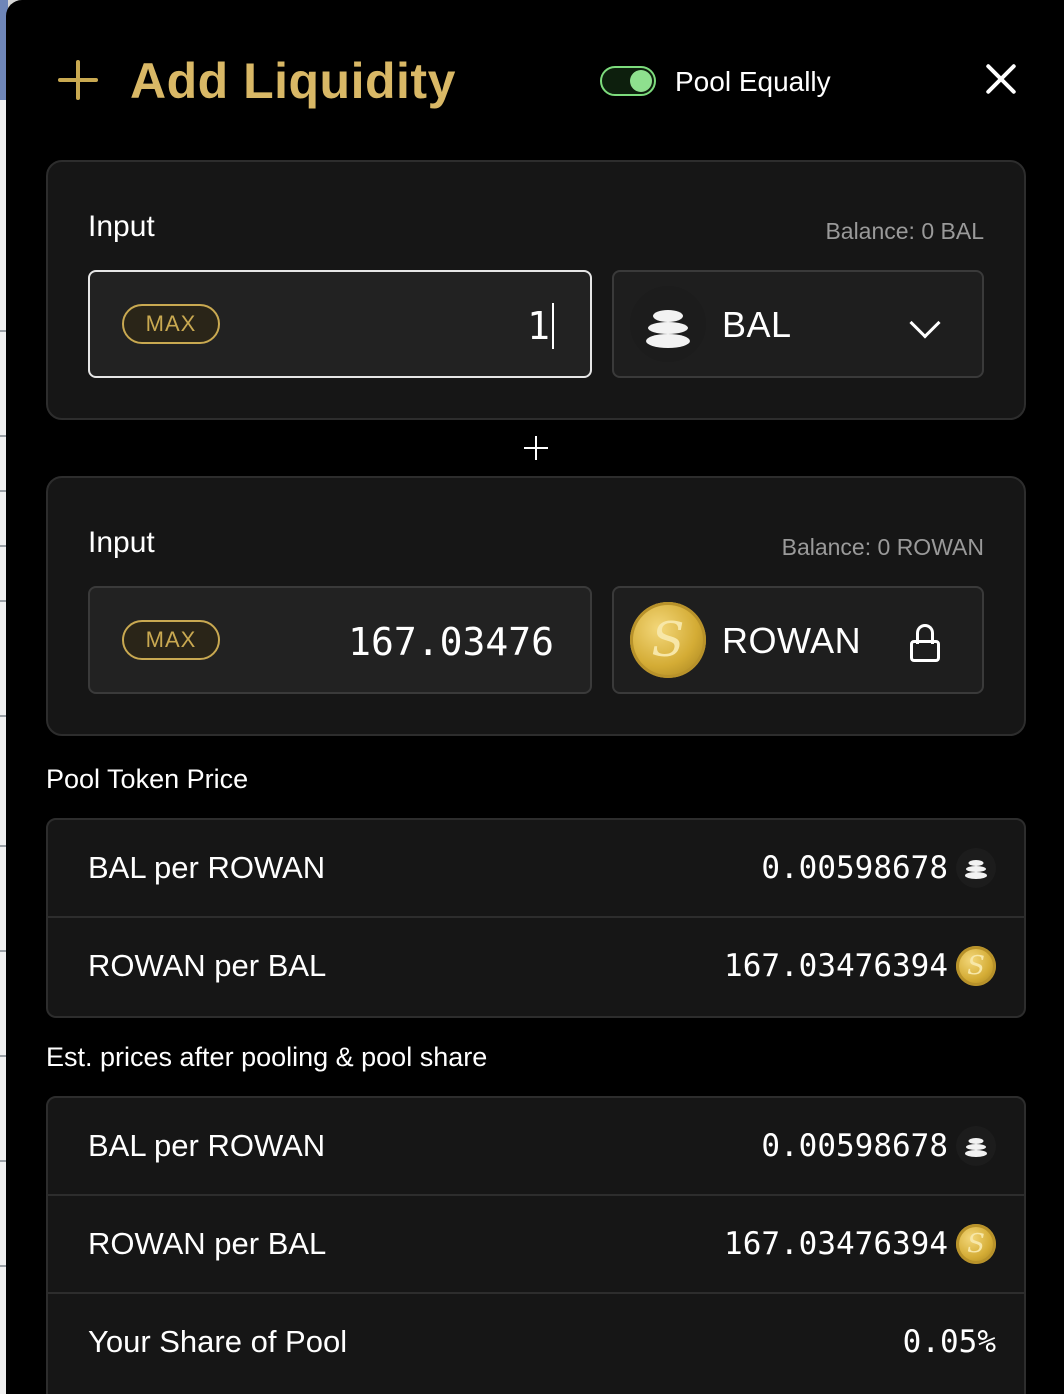 Image resolution: width=1064 pixels, height=1394 pixels. What do you see at coordinates (147, 779) in the screenshot?
I see `section-title-pool-token-price: Pool Token Price` at bounding box center [147, 779].